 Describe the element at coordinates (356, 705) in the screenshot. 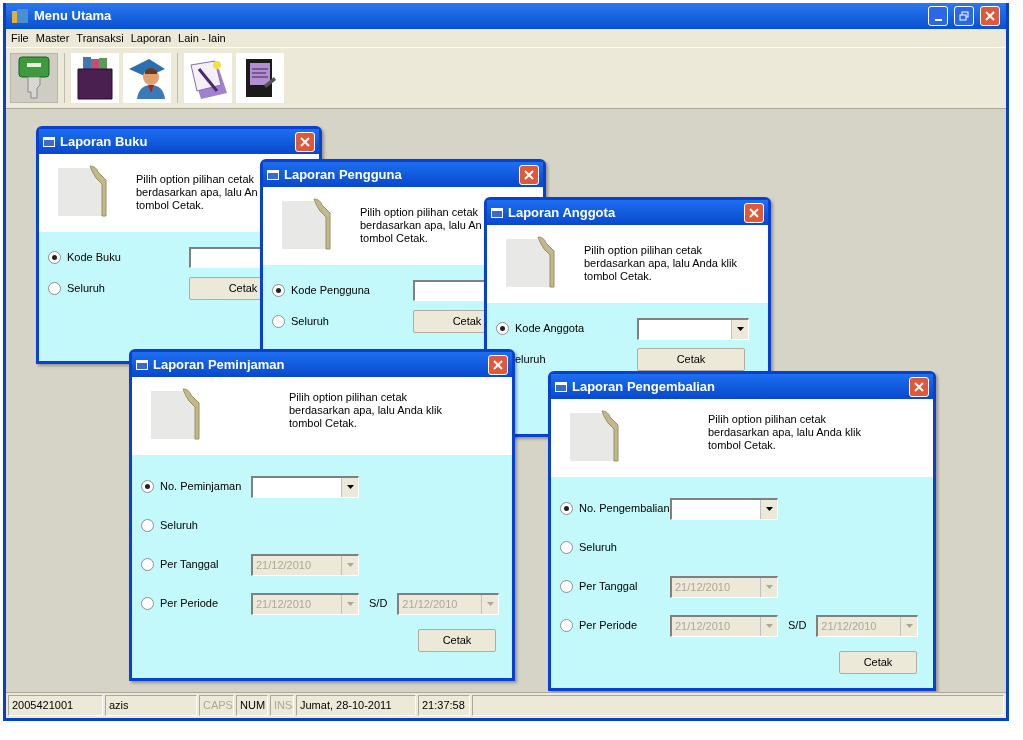

I see `status-panel: Jumat, 28-10-2011` at that location.